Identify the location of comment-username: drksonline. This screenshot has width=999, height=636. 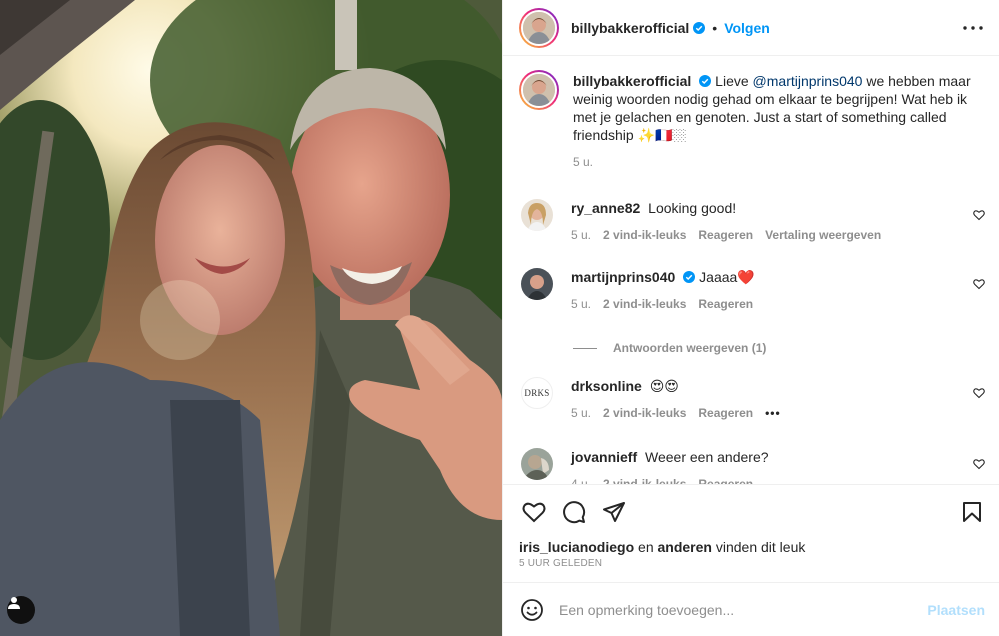
(606, 386).